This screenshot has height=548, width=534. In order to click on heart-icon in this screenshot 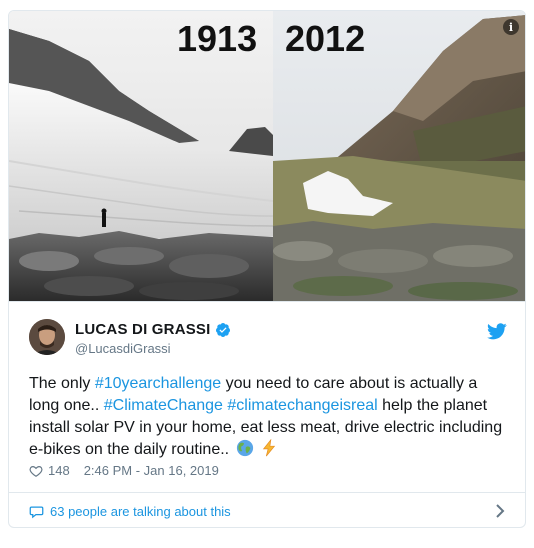, I will do `click(36, 471)`.